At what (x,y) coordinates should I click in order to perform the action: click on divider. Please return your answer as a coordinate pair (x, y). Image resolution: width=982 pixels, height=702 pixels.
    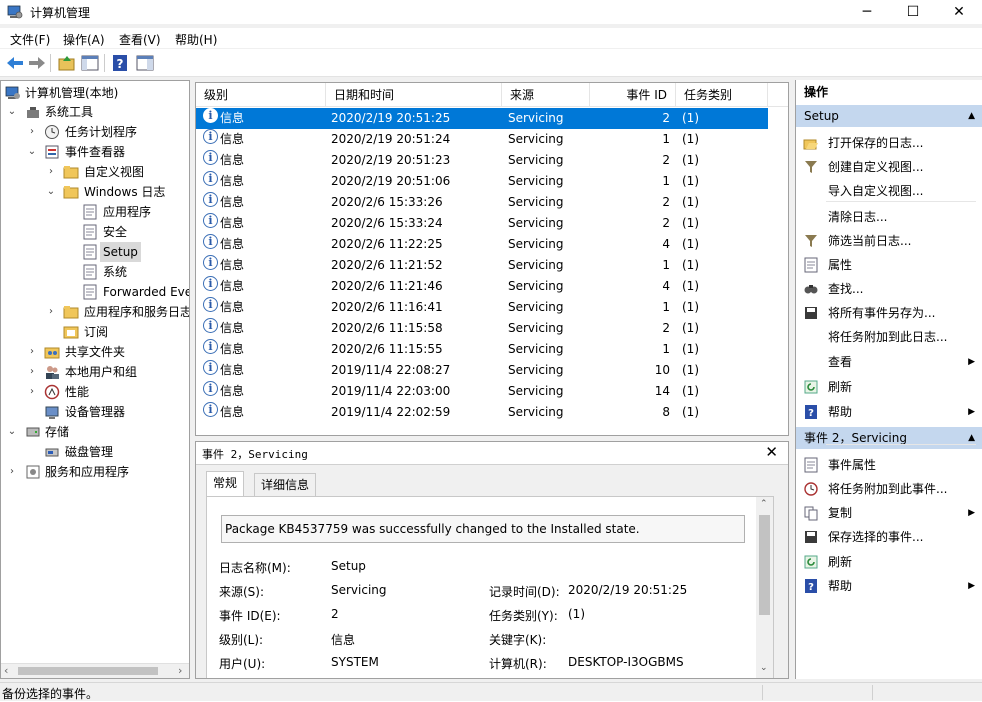
    Looking at the image, I should click on (901, 444).